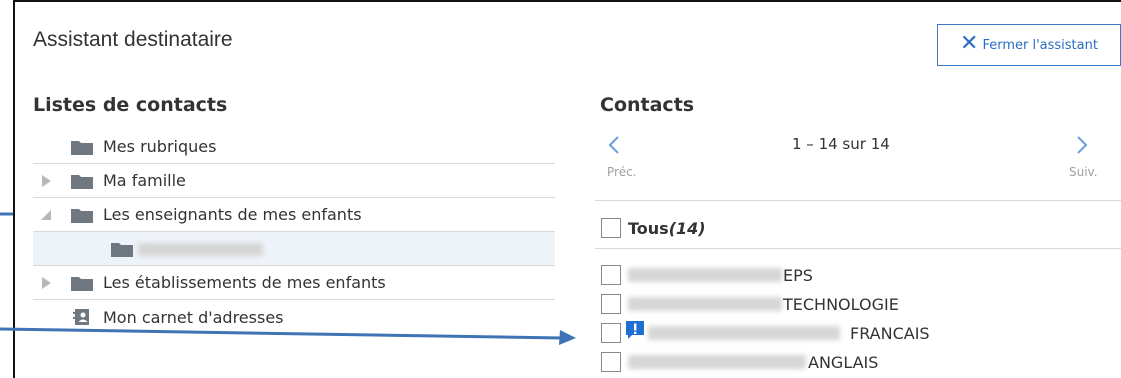 This screenshot has height=378, width=1121. I want to click on next-page-icon, so click(1082, 145).